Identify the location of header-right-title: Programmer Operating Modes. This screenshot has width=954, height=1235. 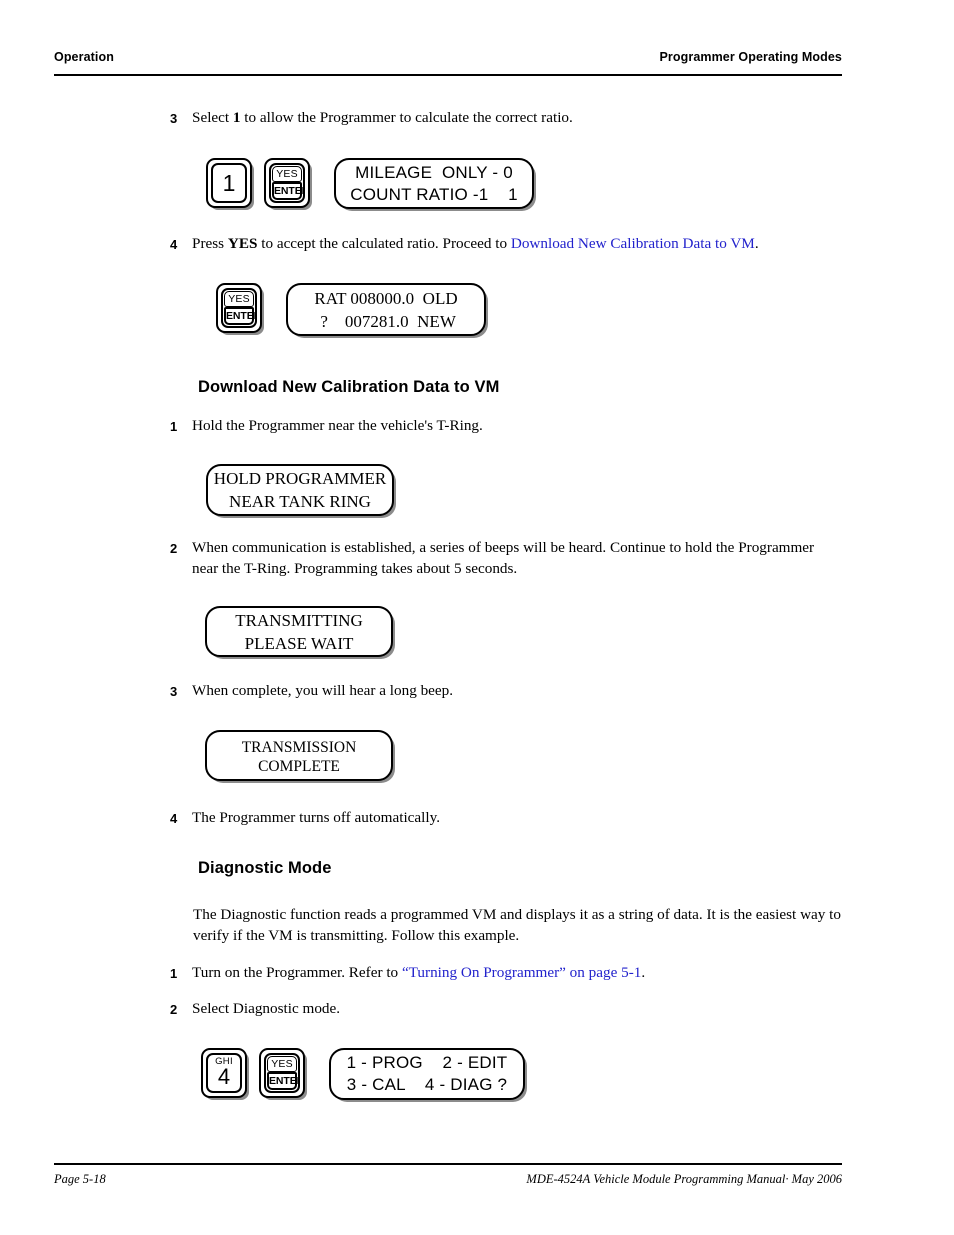
(750, 57).